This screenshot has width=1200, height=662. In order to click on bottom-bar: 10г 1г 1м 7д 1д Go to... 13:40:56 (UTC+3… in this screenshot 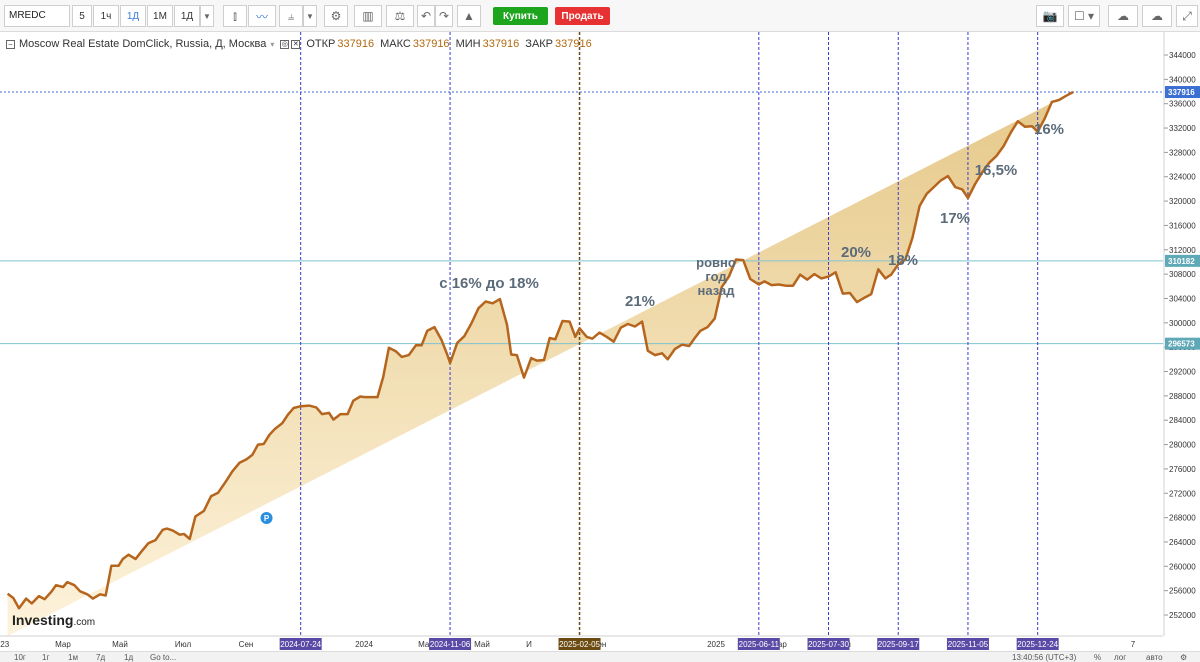, I will do `click(600, 656)`.